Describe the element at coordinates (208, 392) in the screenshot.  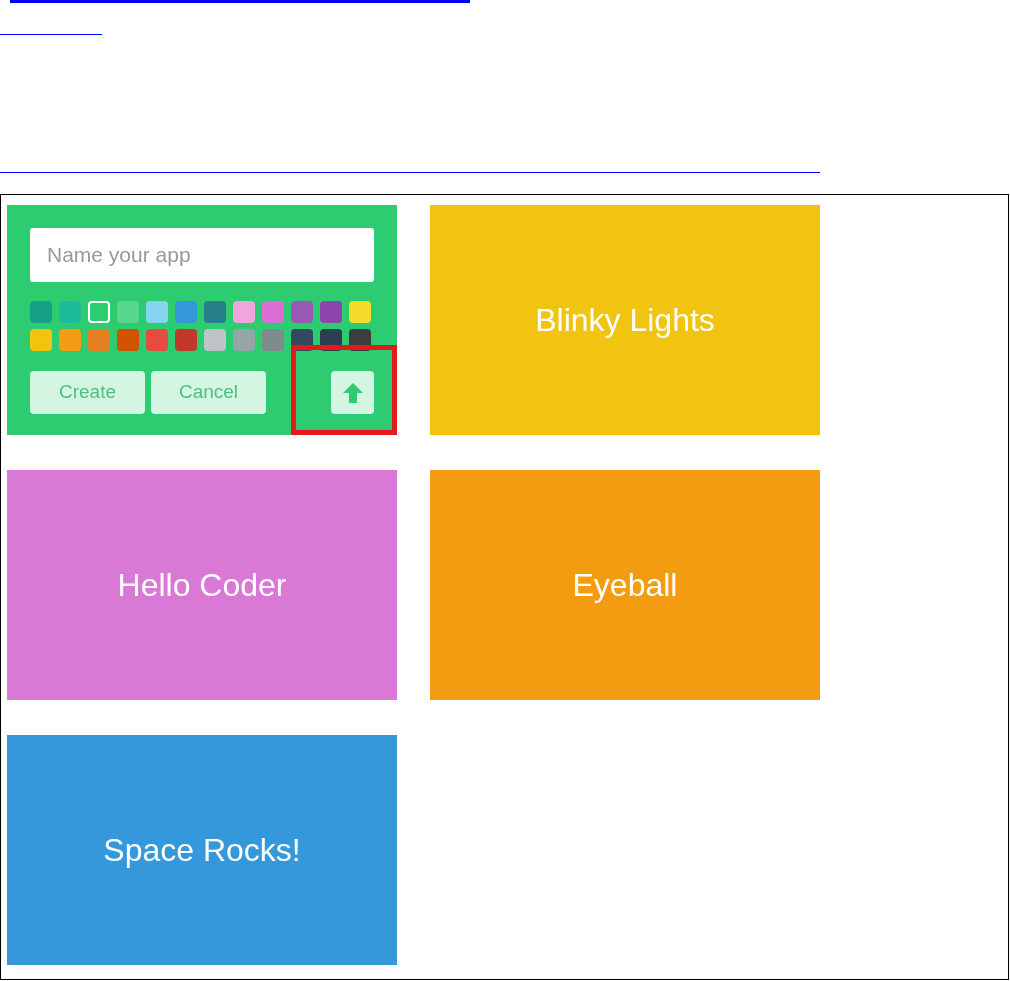
I see `card-button: Cancel` at that location.